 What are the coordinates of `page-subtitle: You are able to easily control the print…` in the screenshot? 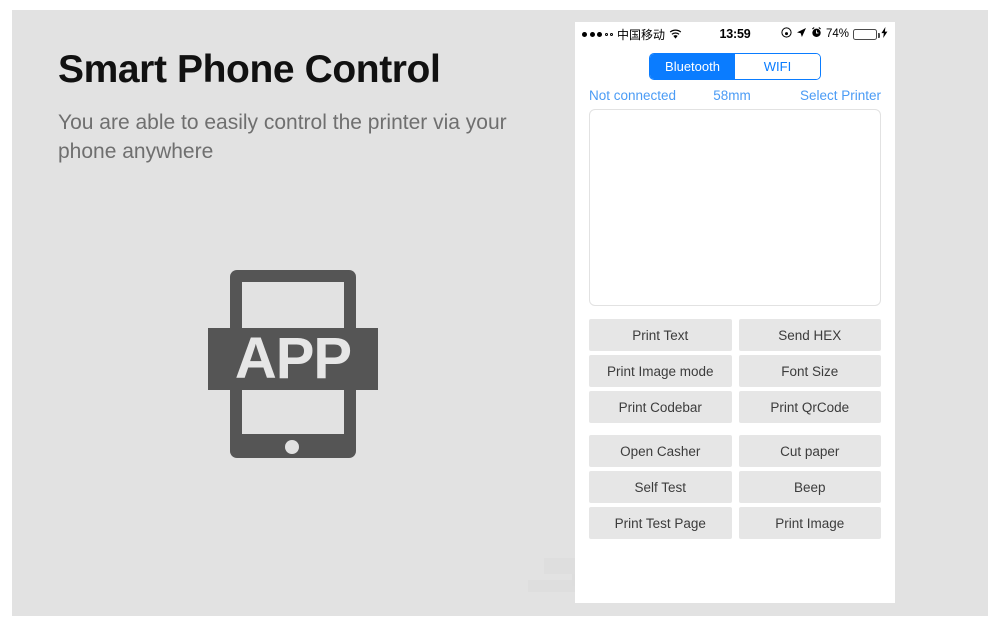 It's located at (282, 137).